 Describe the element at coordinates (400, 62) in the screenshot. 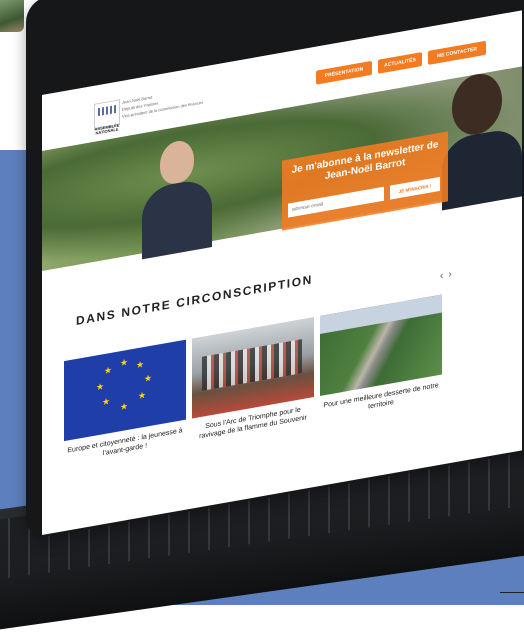

I see `nav-actualites: ACTUALITÉS` at that location.